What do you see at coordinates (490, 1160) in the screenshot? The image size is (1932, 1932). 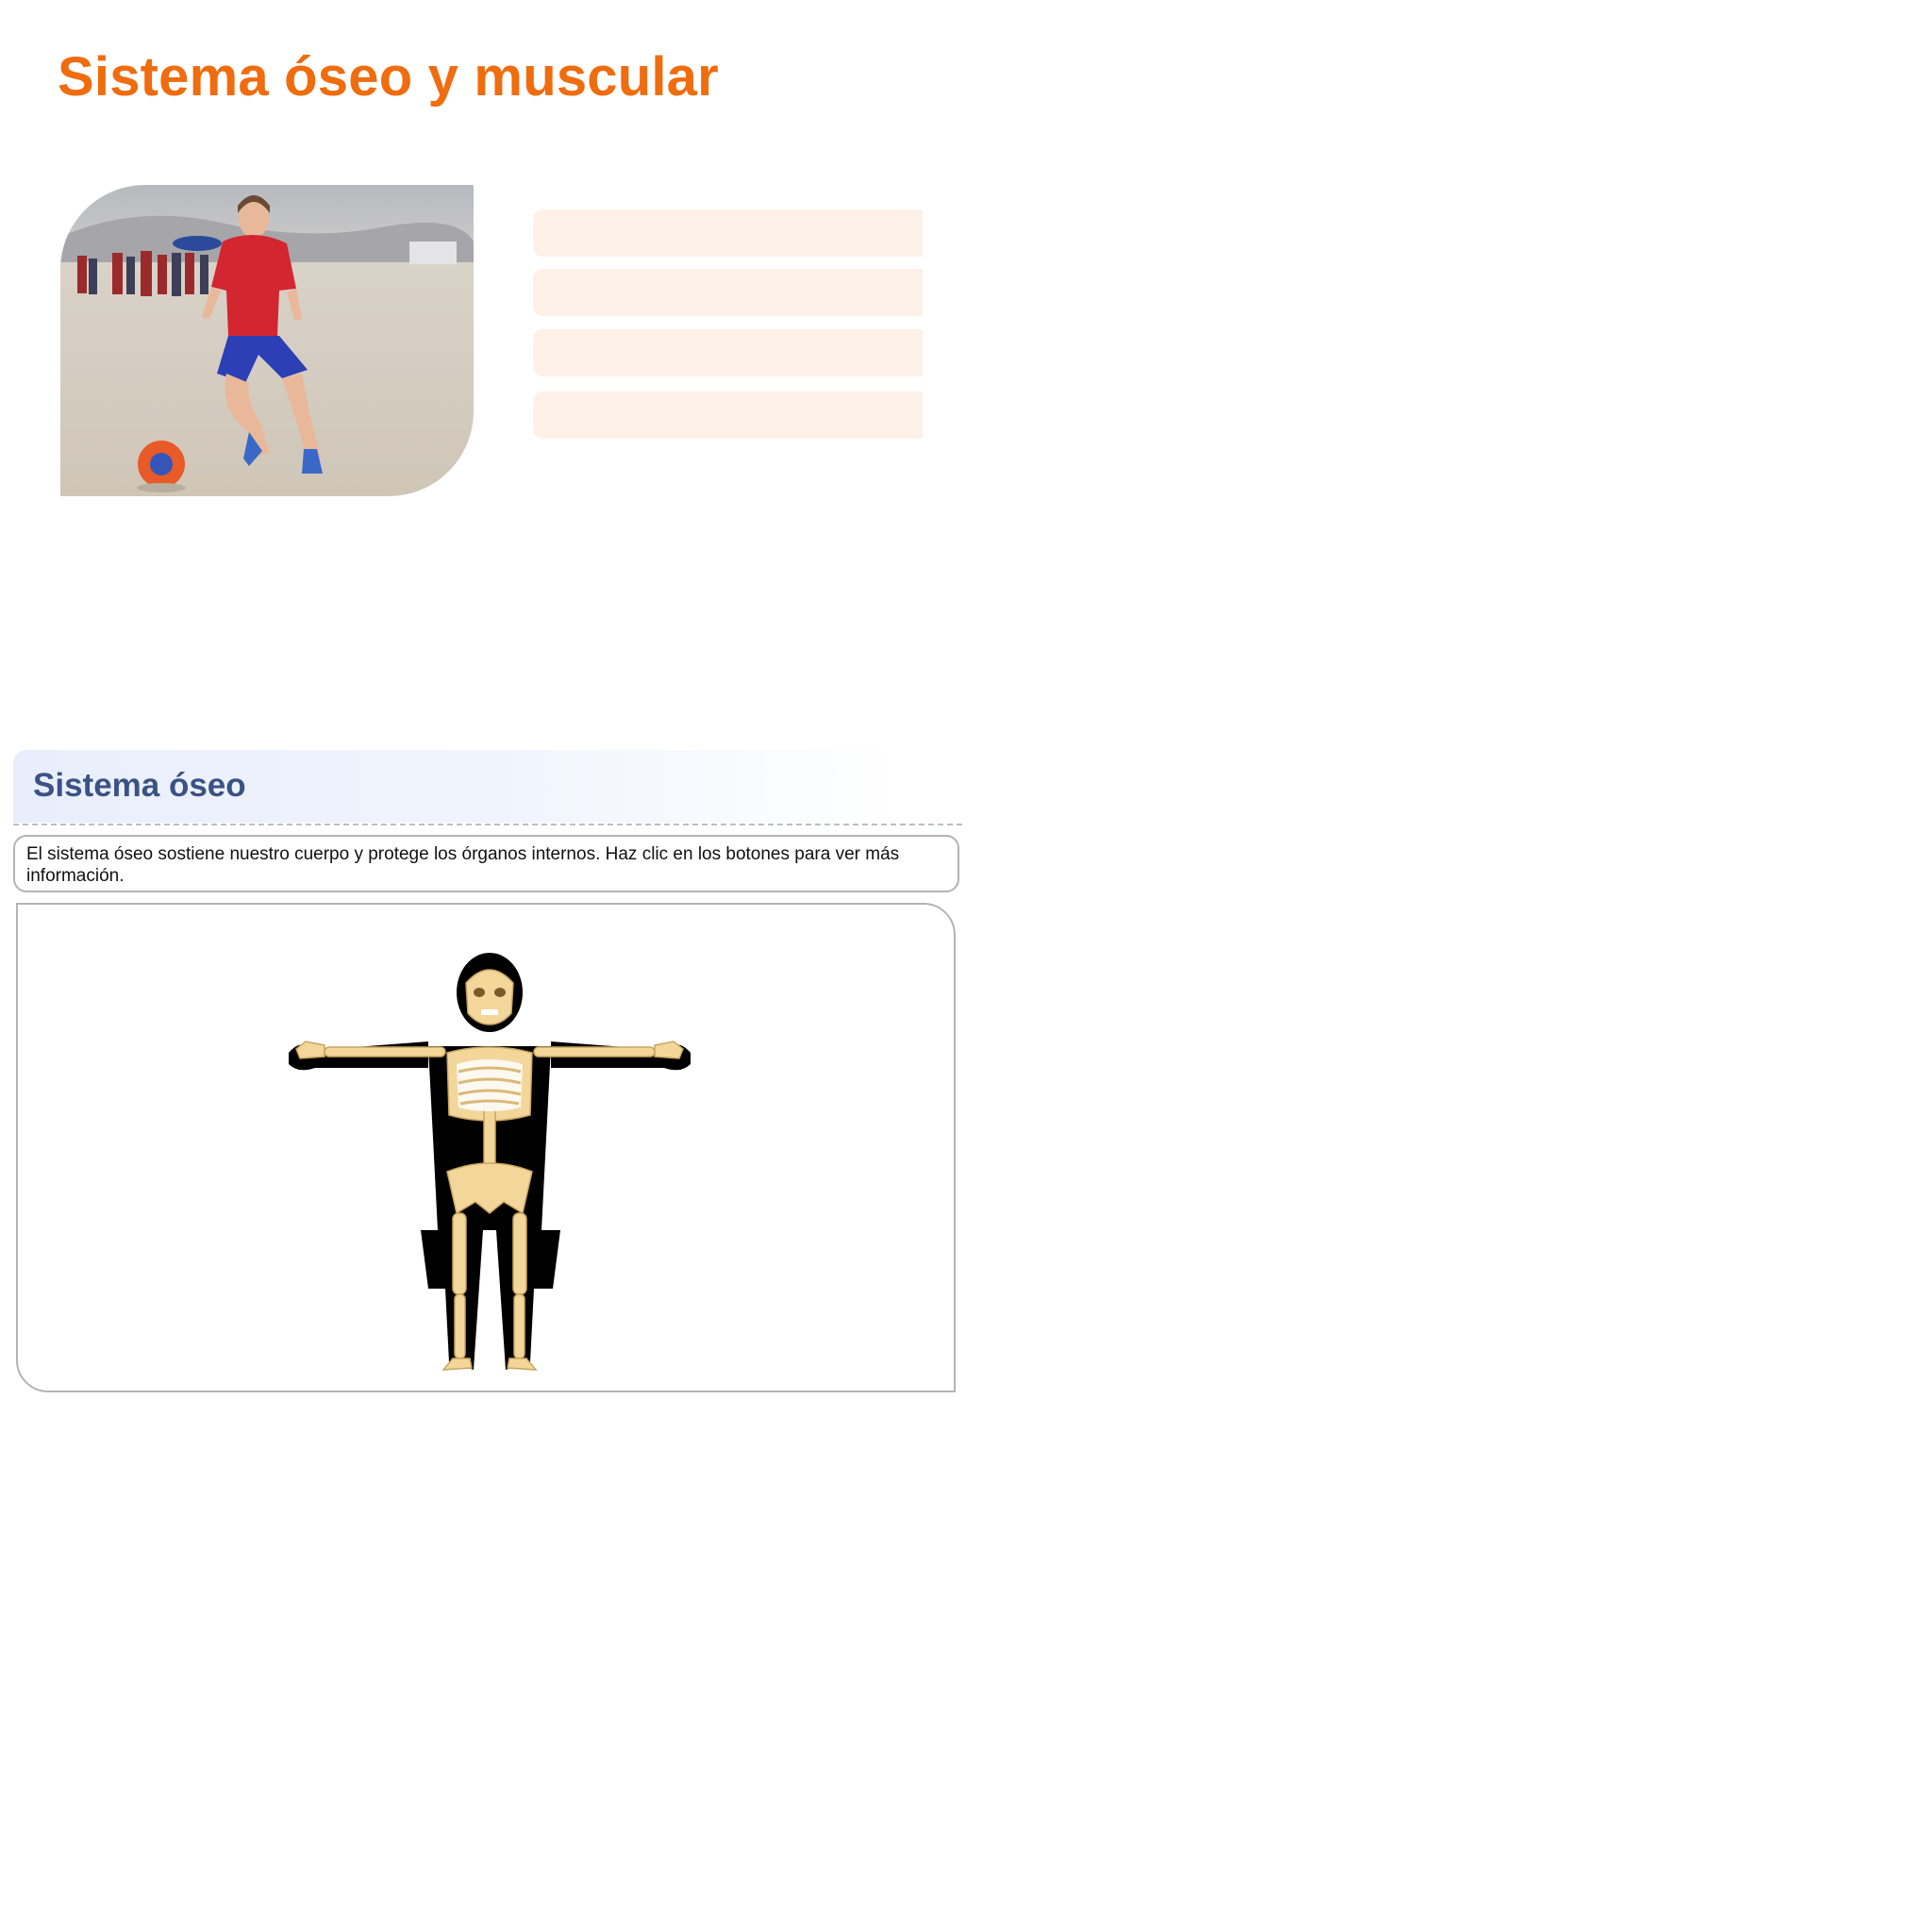 I see `skeleton-illustration` at bounding box center [490, 1160].